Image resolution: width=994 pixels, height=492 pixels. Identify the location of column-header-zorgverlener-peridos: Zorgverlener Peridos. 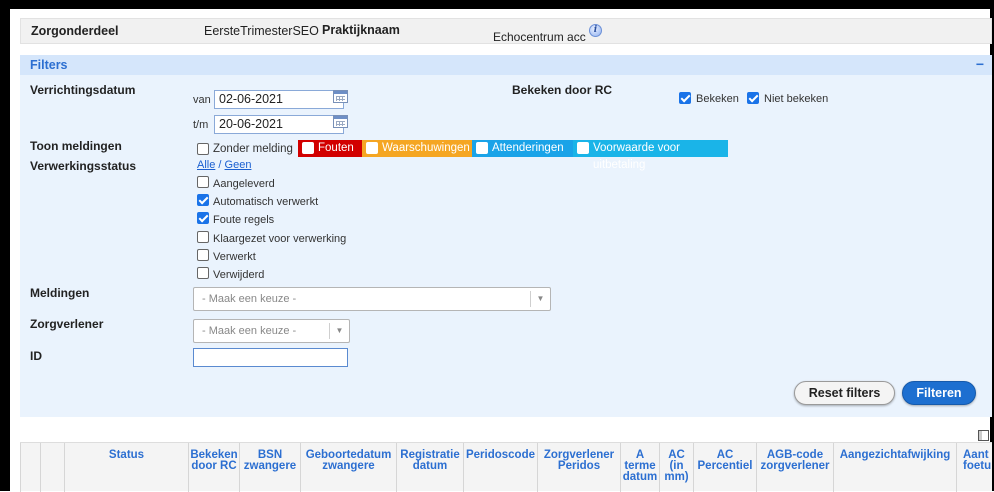
(578, 467).